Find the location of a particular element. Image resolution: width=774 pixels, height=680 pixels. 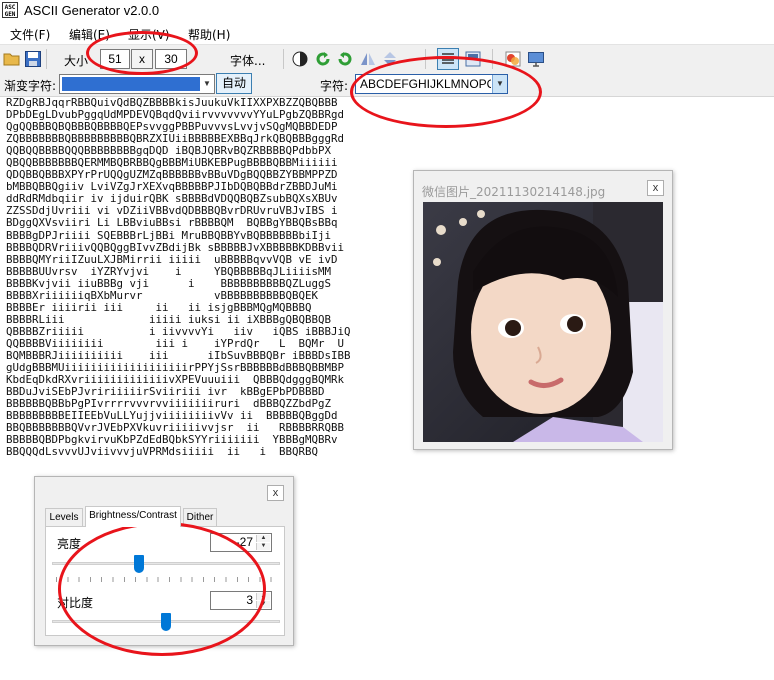

height-input: 30 is located at coordinates (171, 59).